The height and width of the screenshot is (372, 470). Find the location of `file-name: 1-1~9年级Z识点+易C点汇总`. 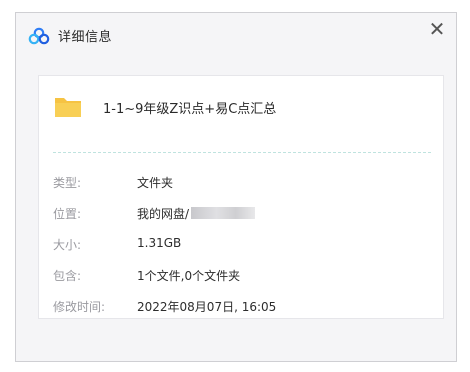

file-name: 1-1~9年级Z识点+易C点汇总 is located at coordinates (190, 109).